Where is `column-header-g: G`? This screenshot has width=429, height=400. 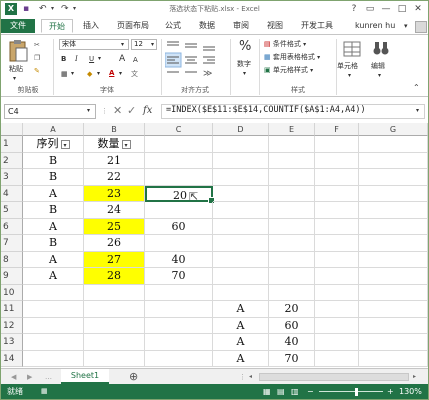
column-header-g: G is located at coordinates (393, 129).